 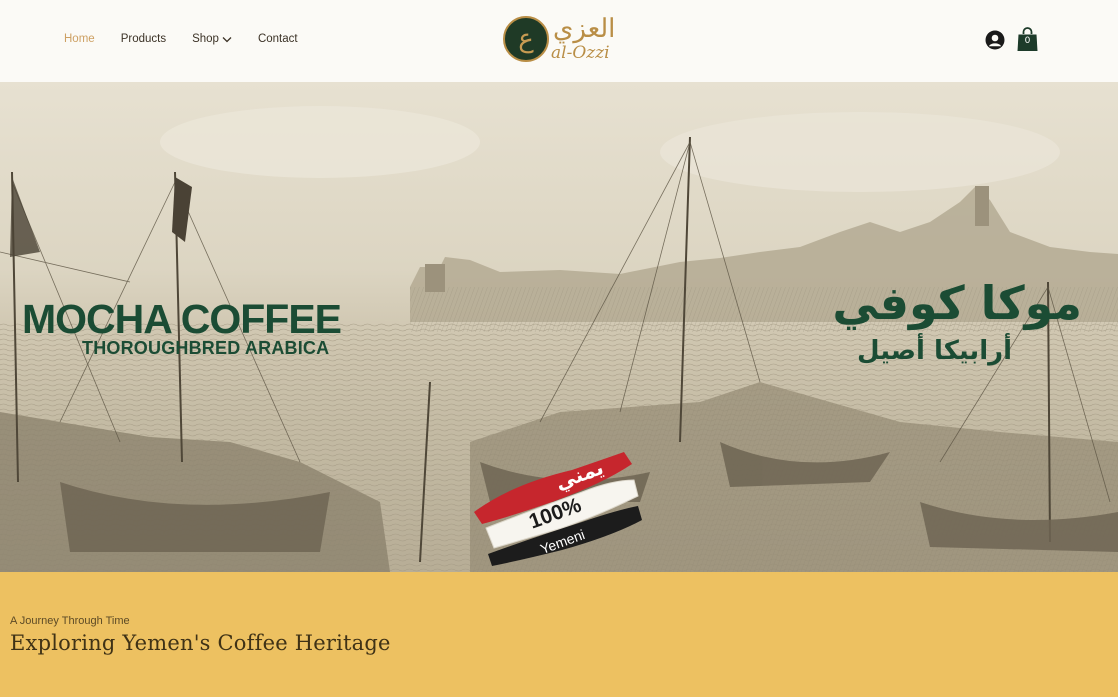 I want to click on cart-count: 0, so click(x=1027, y=41).